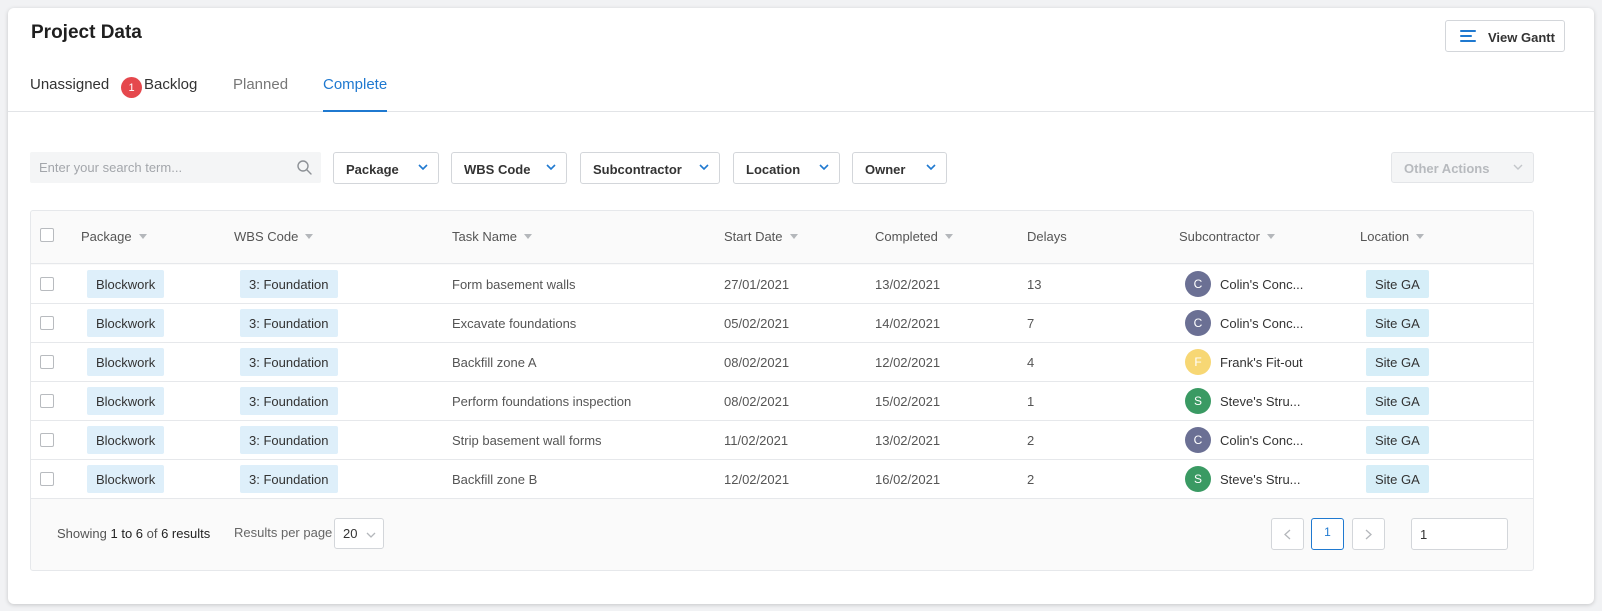  What do you see at coordinates (304, 167) in the screenshot?
I see `search-icon` at bounding box center [304, 167].